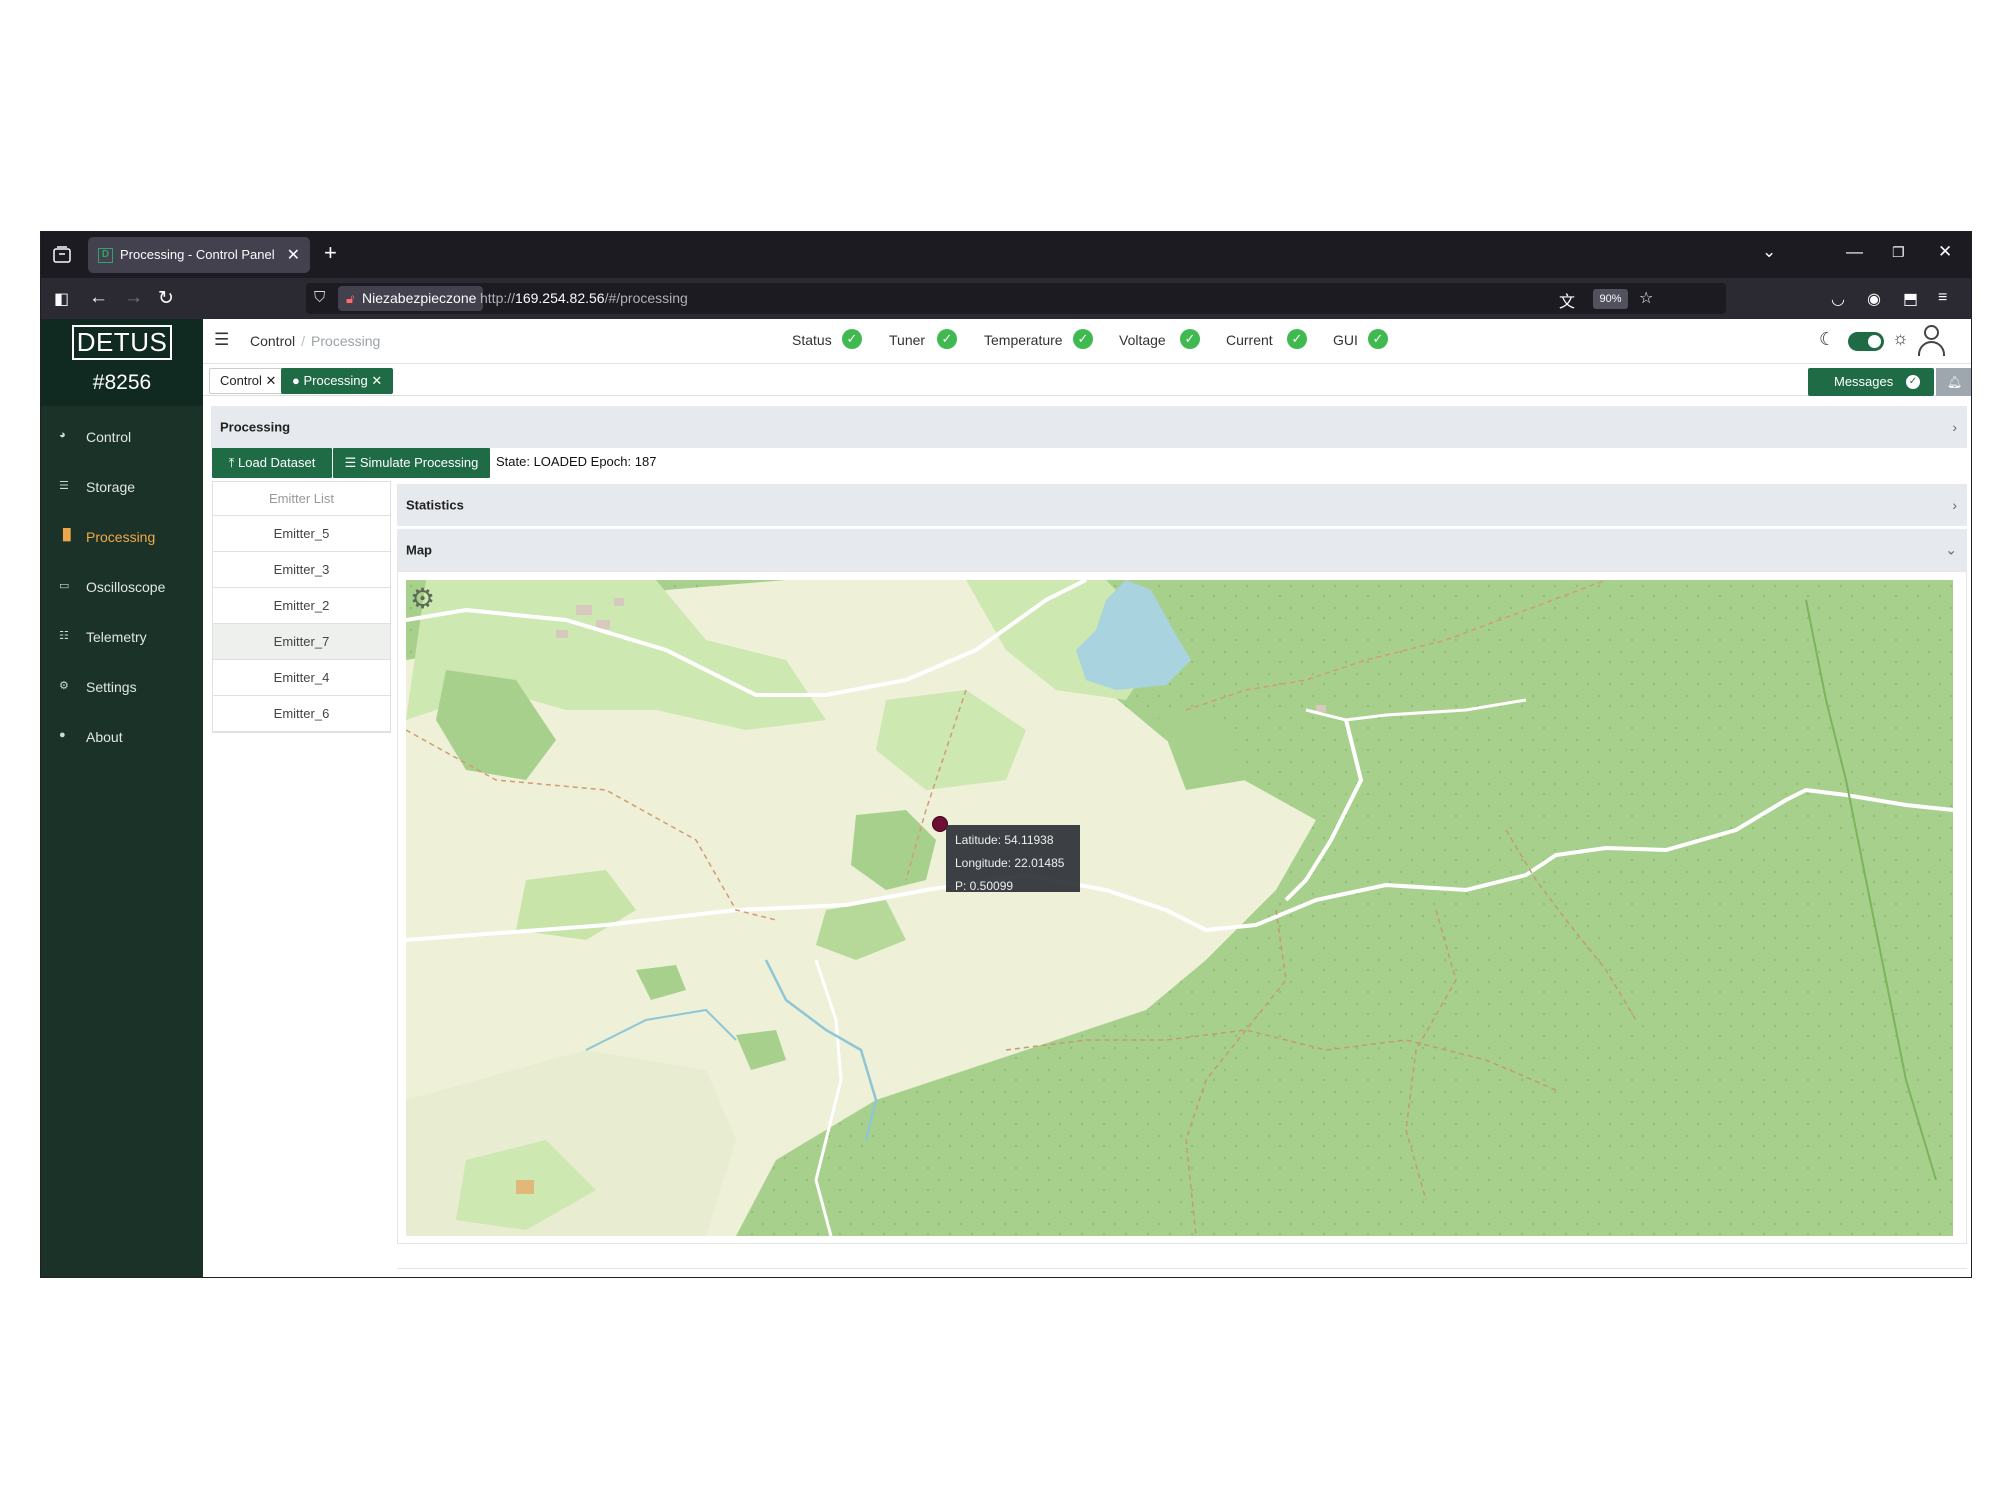 This screenshot has width=2000, height=1500. Describe the element at coordinates (62, 254) in the screenshot. I see `tab-list-icon` at that location.